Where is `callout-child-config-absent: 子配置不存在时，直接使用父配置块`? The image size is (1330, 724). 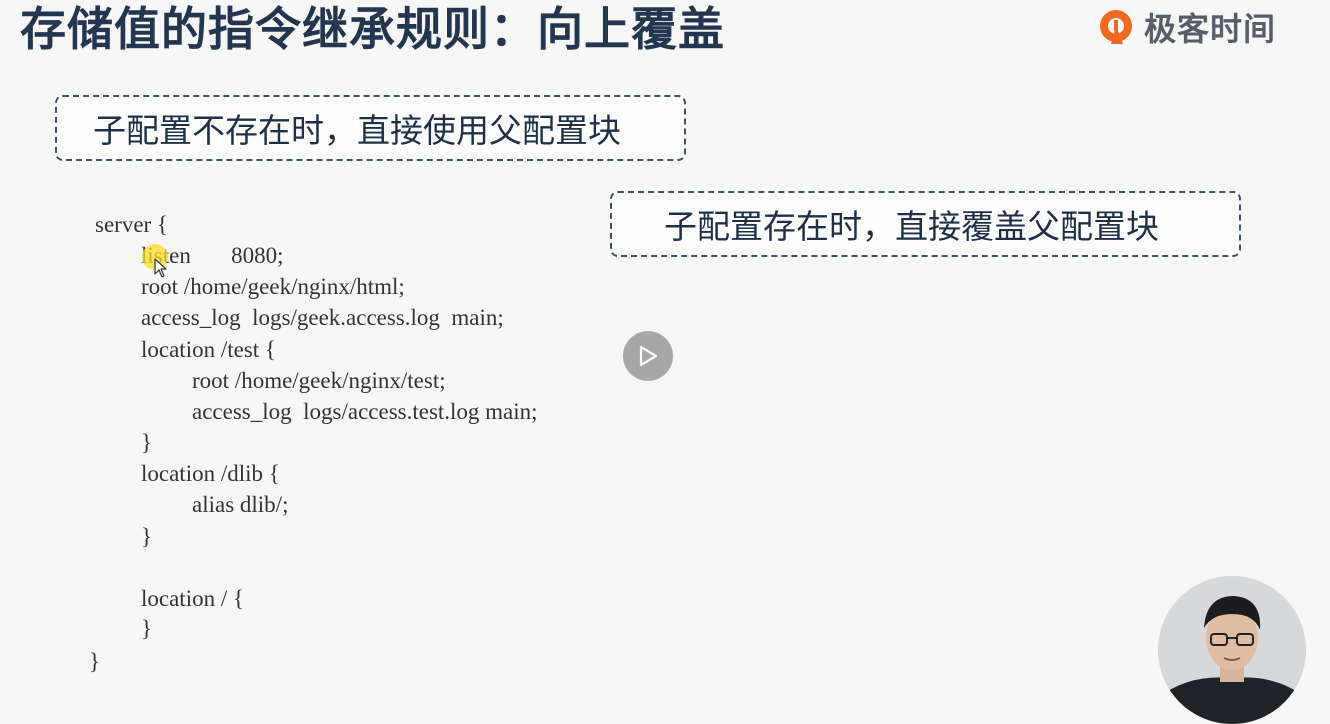 callout-child-config-absent: 子配置不存在时，直接使用父配置块 is located at coordinates (370, 128).